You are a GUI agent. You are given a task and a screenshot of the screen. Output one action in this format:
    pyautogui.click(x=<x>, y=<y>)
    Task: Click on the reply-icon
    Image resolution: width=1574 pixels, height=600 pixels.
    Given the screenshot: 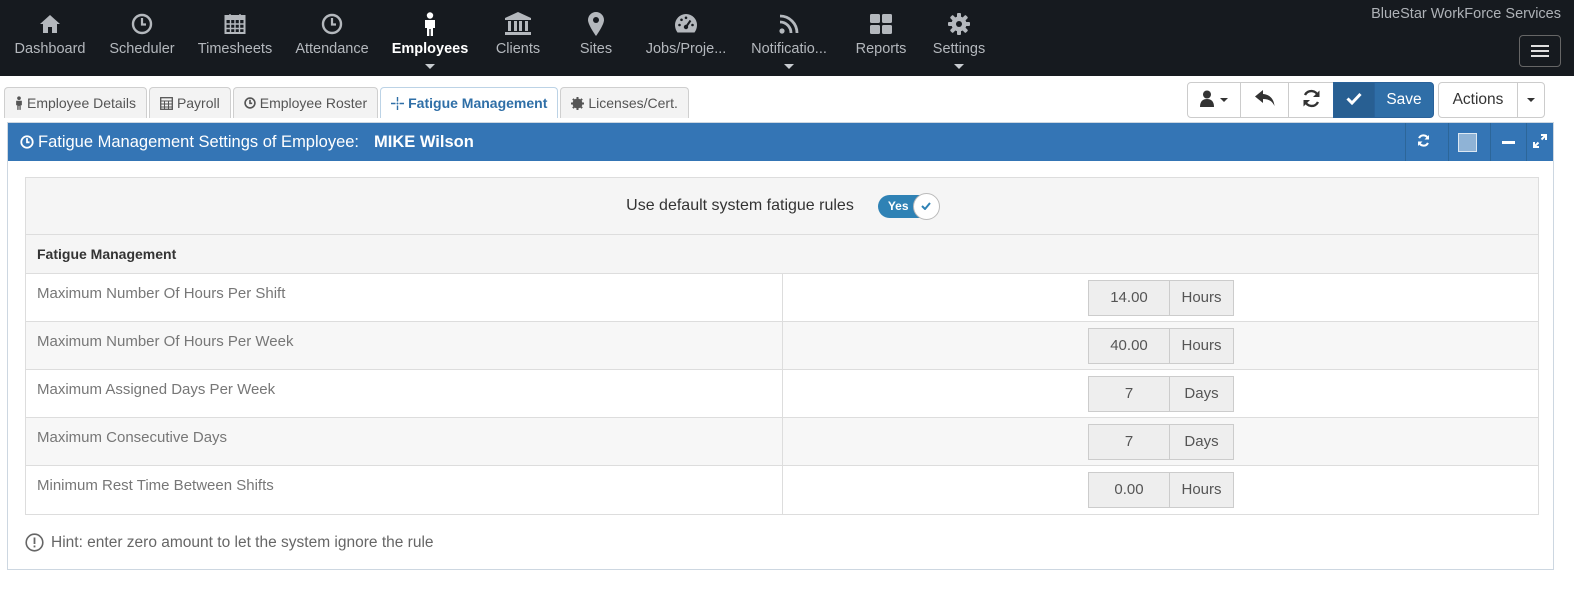 What is the action you would take?
    pyautogui.click(x=1264, y=100)
    